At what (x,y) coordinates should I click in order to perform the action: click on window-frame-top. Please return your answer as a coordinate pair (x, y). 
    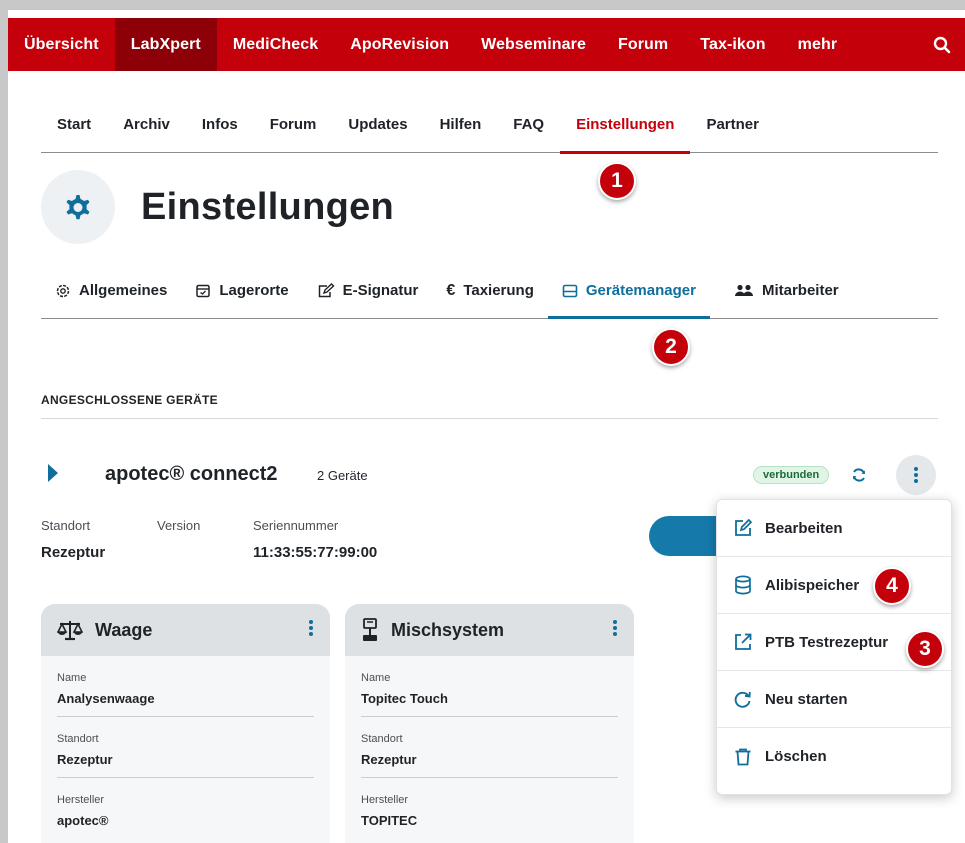
    Looking at the image, I should click on (482, 5).